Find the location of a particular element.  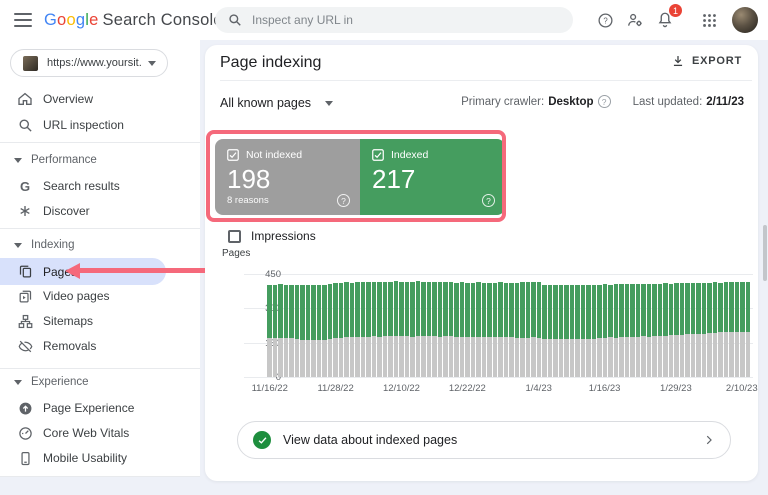

sidebar-item-sitemaps: Sitemaps is located at coordinates (100, 321).